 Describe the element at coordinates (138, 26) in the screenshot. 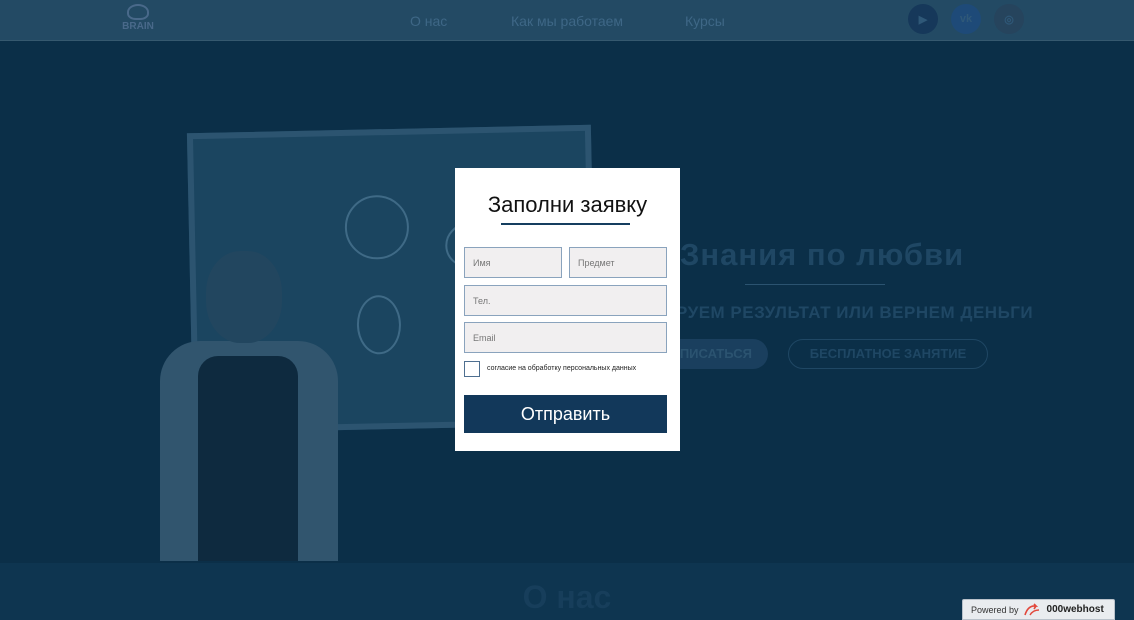

I see `logo-text: BRAIN` at that location.